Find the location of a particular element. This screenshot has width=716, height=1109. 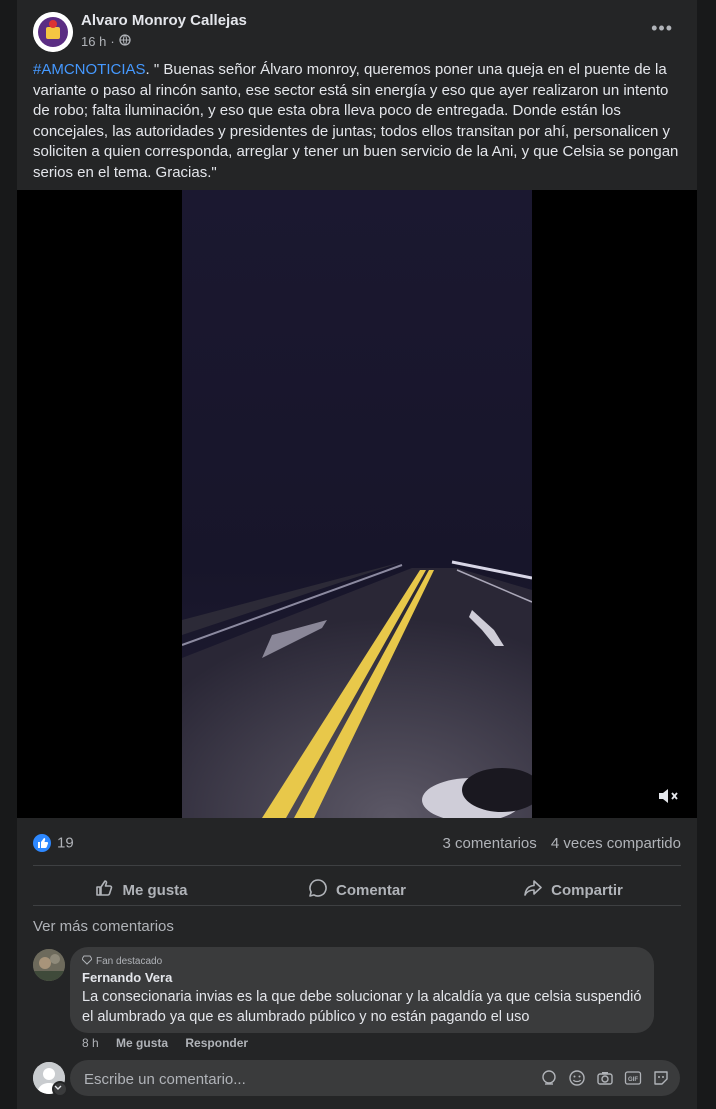

comment-button: Comentar is located at coordinates (357, 890).